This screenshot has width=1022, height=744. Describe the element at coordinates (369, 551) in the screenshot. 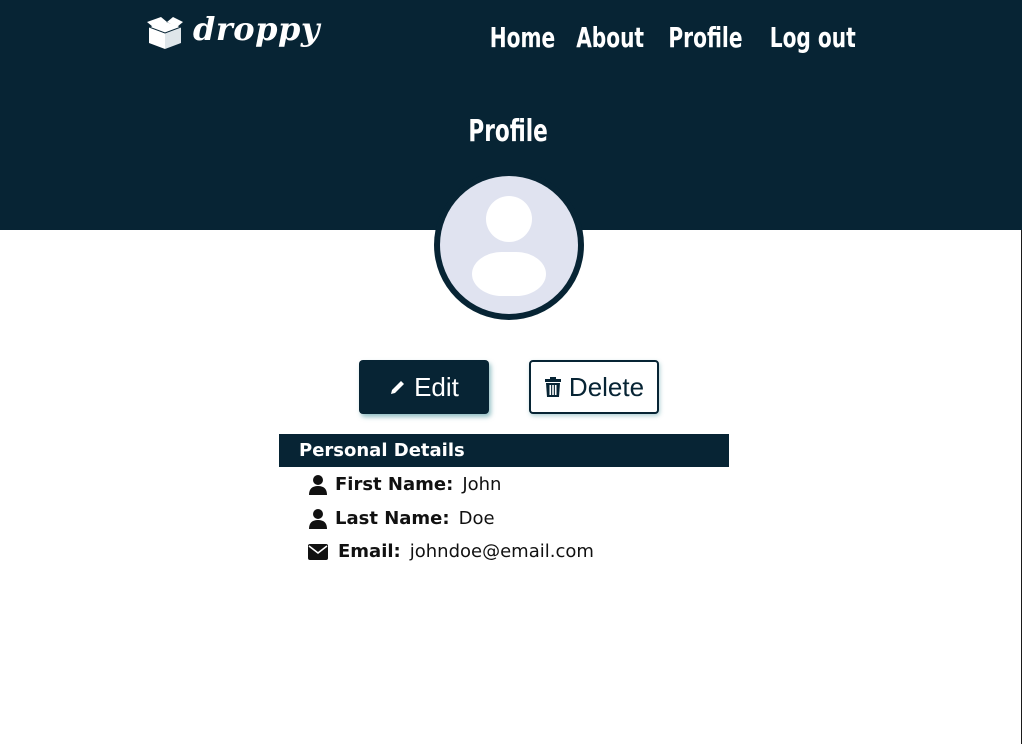

I see `email-label: Email:` at that location.